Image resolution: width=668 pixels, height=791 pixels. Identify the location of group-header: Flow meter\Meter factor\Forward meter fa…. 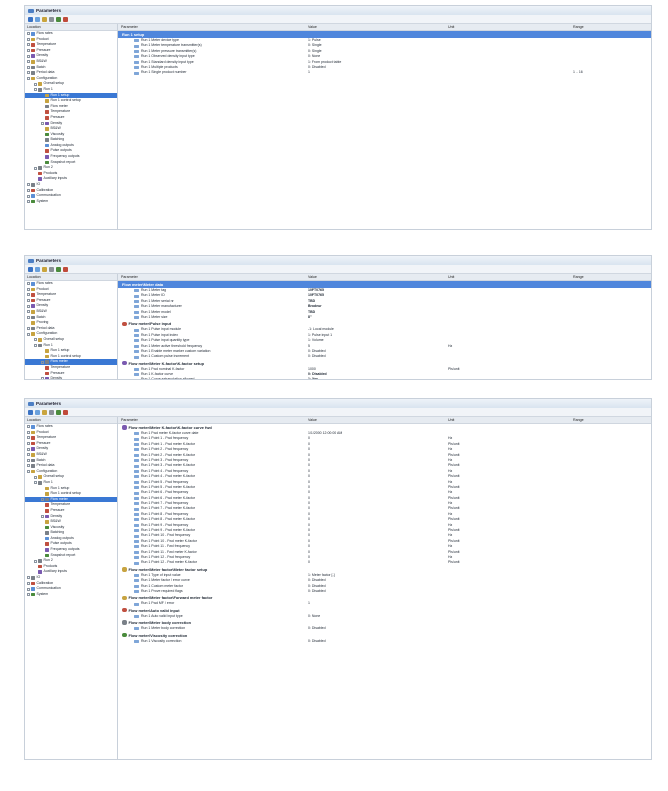
(384, 597).